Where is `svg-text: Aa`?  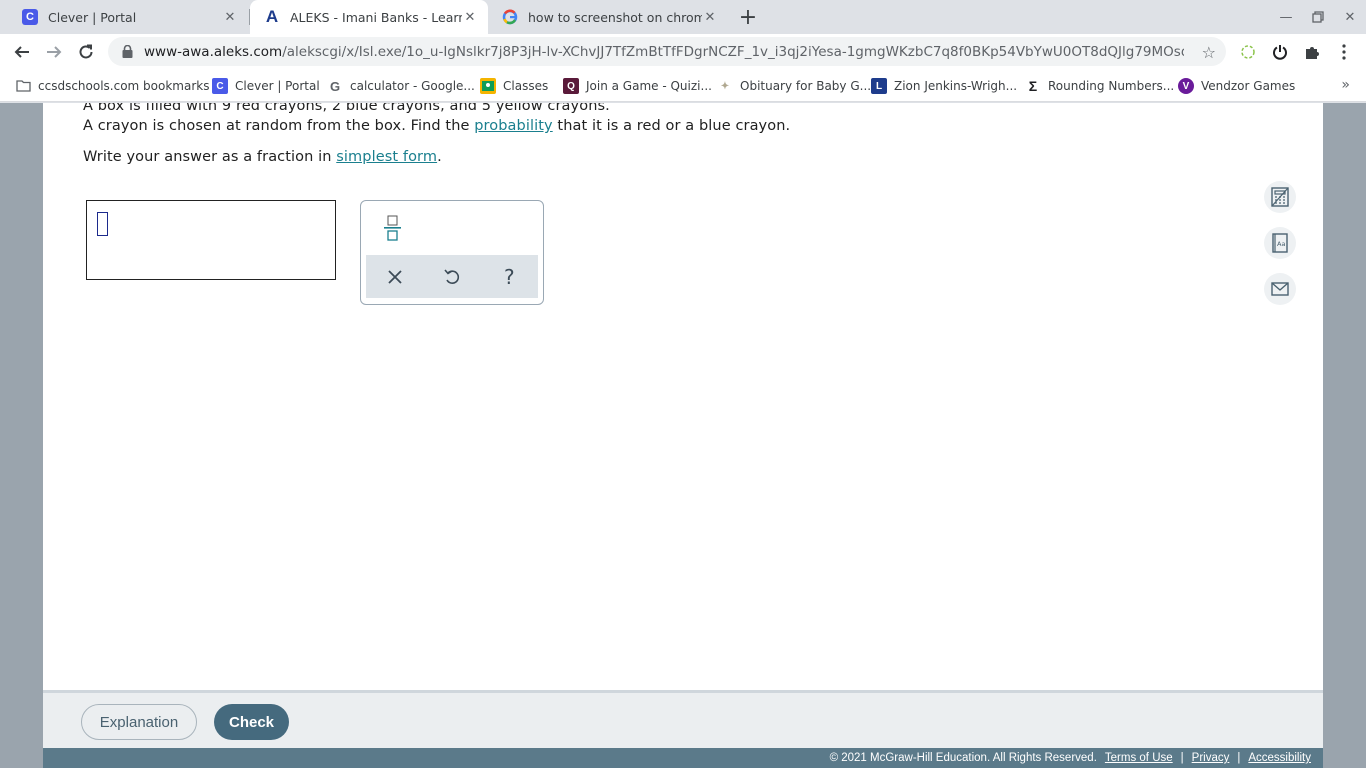 svg-text: Aa is located at coordinates (1281, 244).